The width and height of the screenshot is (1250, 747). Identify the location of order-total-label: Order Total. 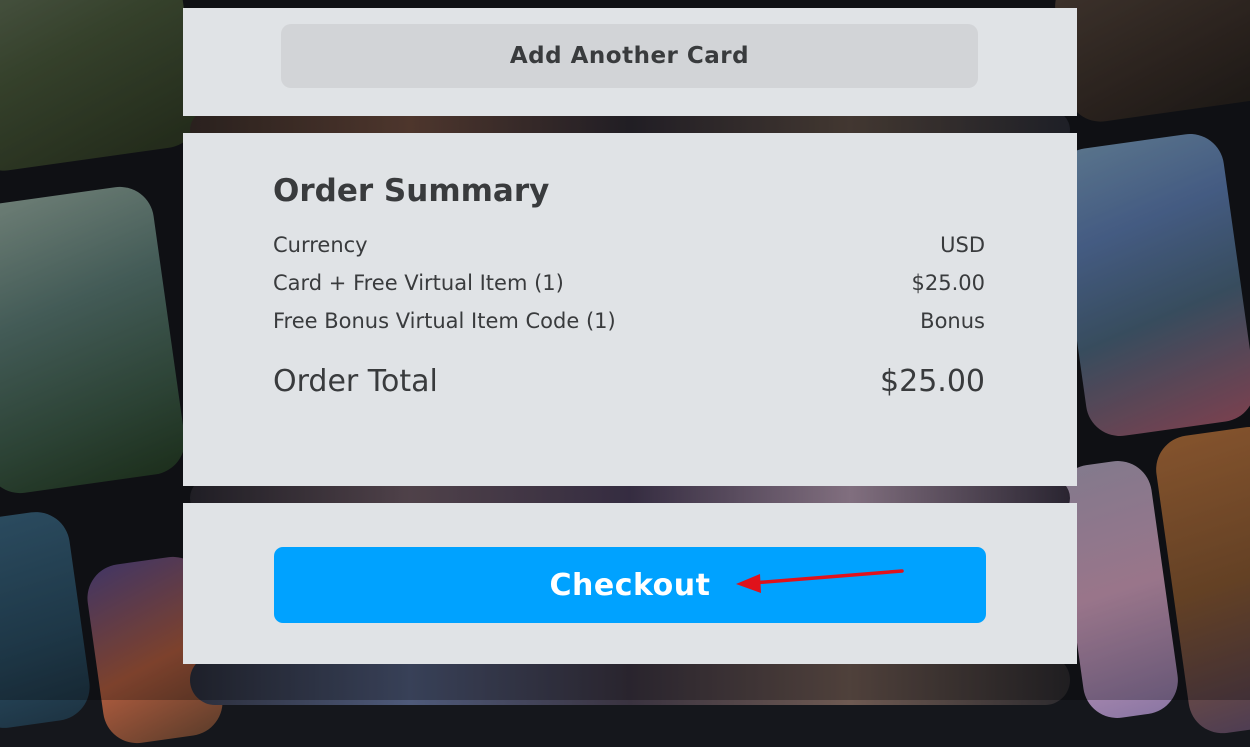
(355, 381).